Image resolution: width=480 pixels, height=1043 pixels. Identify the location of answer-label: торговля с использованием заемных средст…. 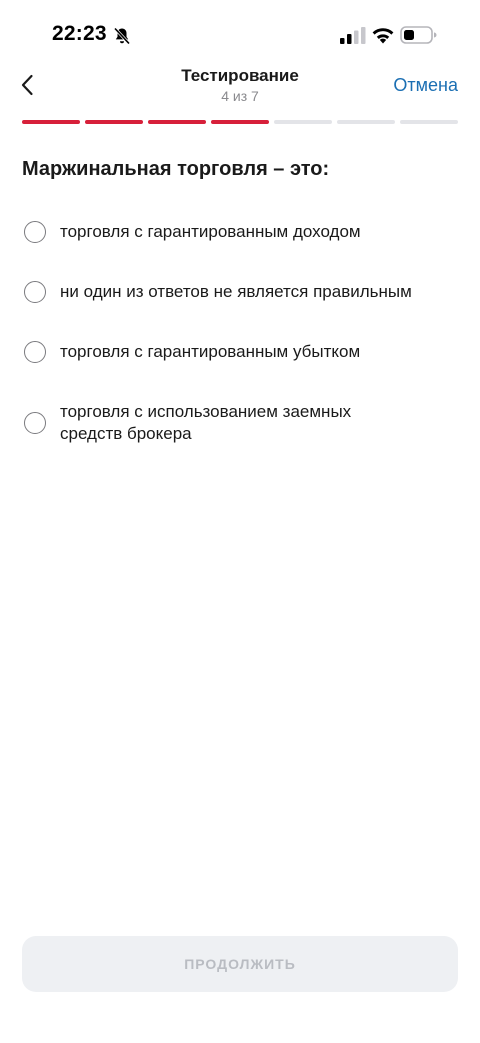
(206, 422).